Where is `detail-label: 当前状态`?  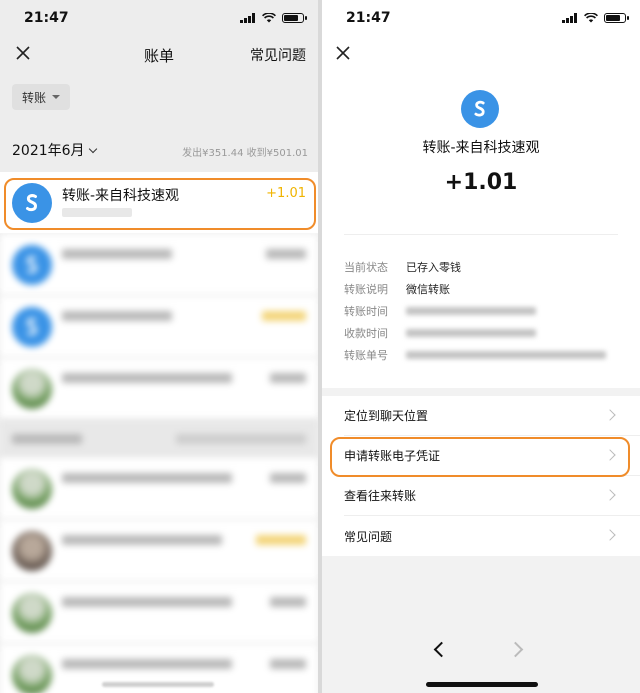 detail-label: 当前状态 is located at coordinates (366, 267).